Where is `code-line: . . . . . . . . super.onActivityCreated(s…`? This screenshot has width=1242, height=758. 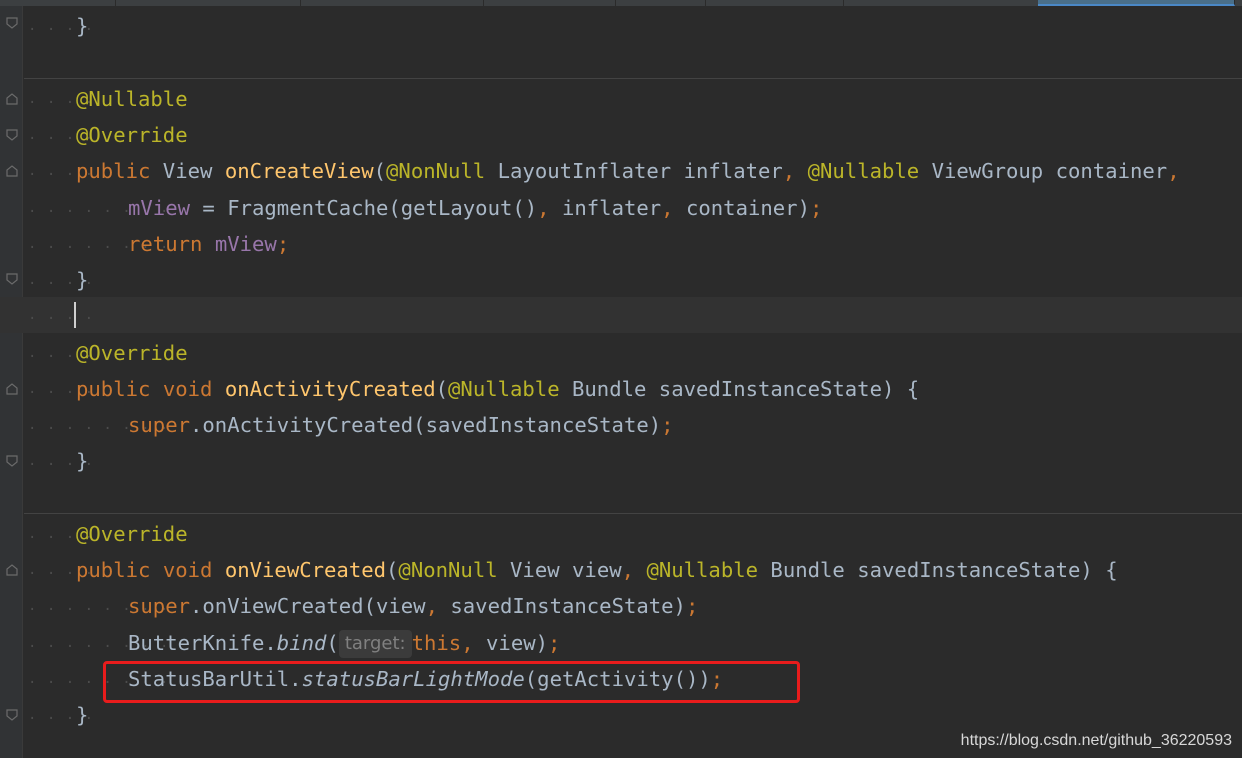
code-line: . . . . . . . . super.onActivityCreated(s… is located at coordinates (621, 425).